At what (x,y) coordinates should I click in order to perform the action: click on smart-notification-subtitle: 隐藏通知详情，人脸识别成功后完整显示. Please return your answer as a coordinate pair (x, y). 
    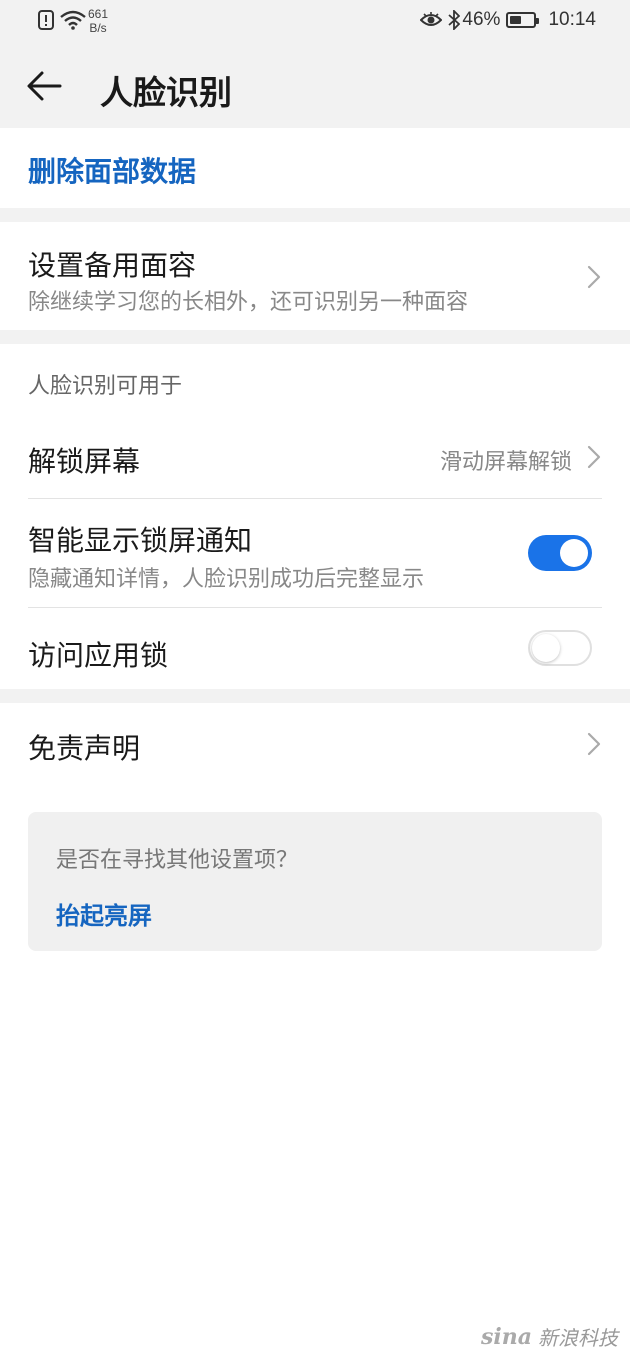
    Looking at the image, I should click on (226, 579).